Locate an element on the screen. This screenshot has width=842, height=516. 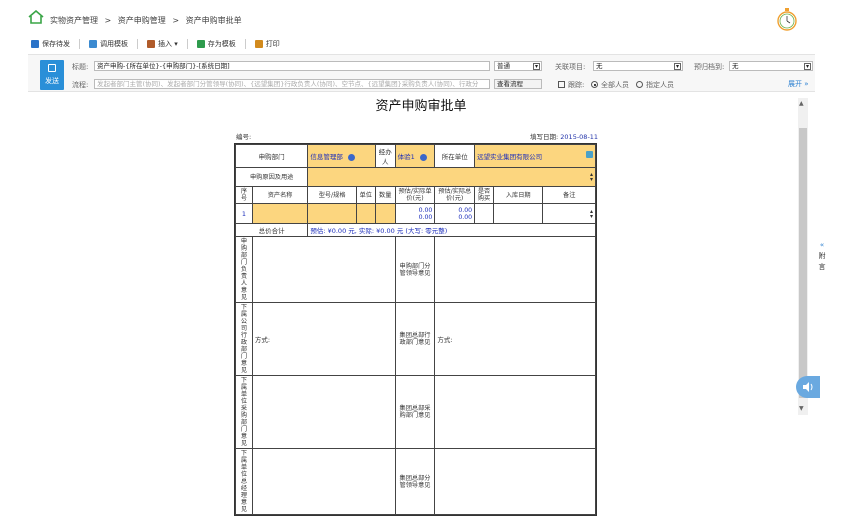
breadcrumb-item: 资产申购管理 is located at coordinates (142, 20).